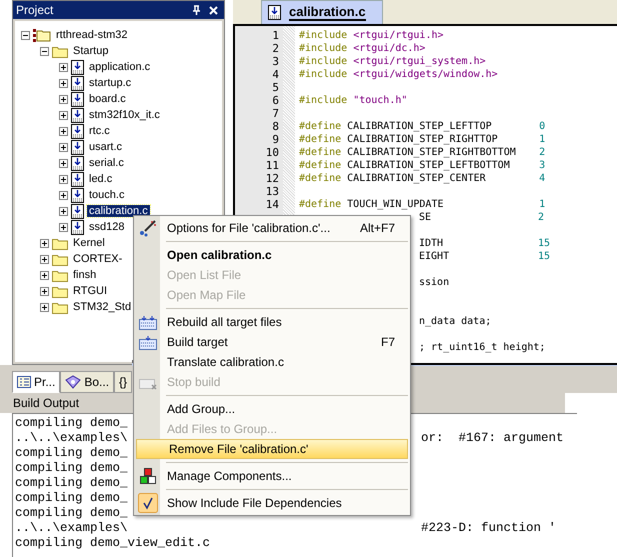  Describe the element at coordinates (90, 51) in the screenshot. I see `tree-item: Startup` at that location.